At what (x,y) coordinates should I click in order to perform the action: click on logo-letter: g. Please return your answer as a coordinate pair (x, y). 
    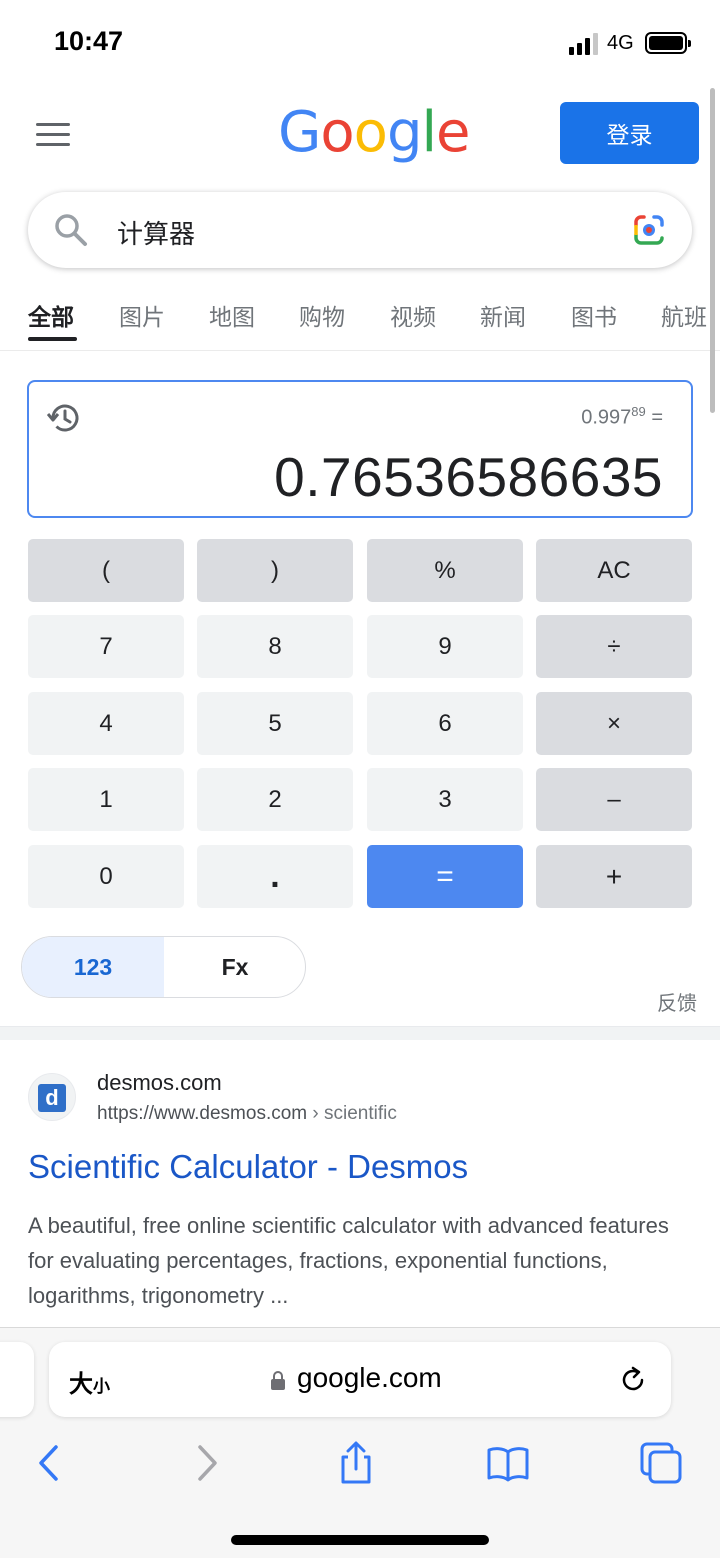
    Looking at the image, I should click on (404, 132).